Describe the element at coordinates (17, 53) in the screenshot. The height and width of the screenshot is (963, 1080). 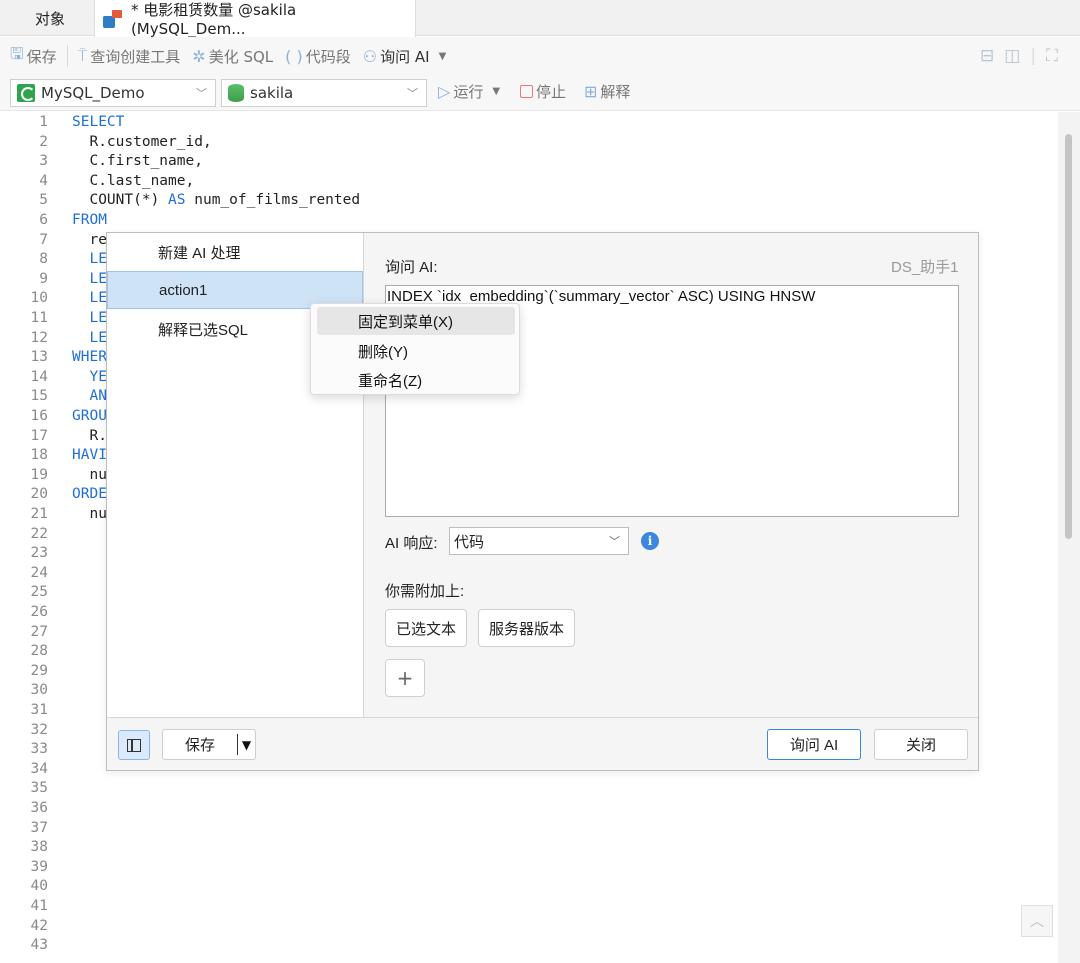
I see `save-icon: 🖫` at that location.